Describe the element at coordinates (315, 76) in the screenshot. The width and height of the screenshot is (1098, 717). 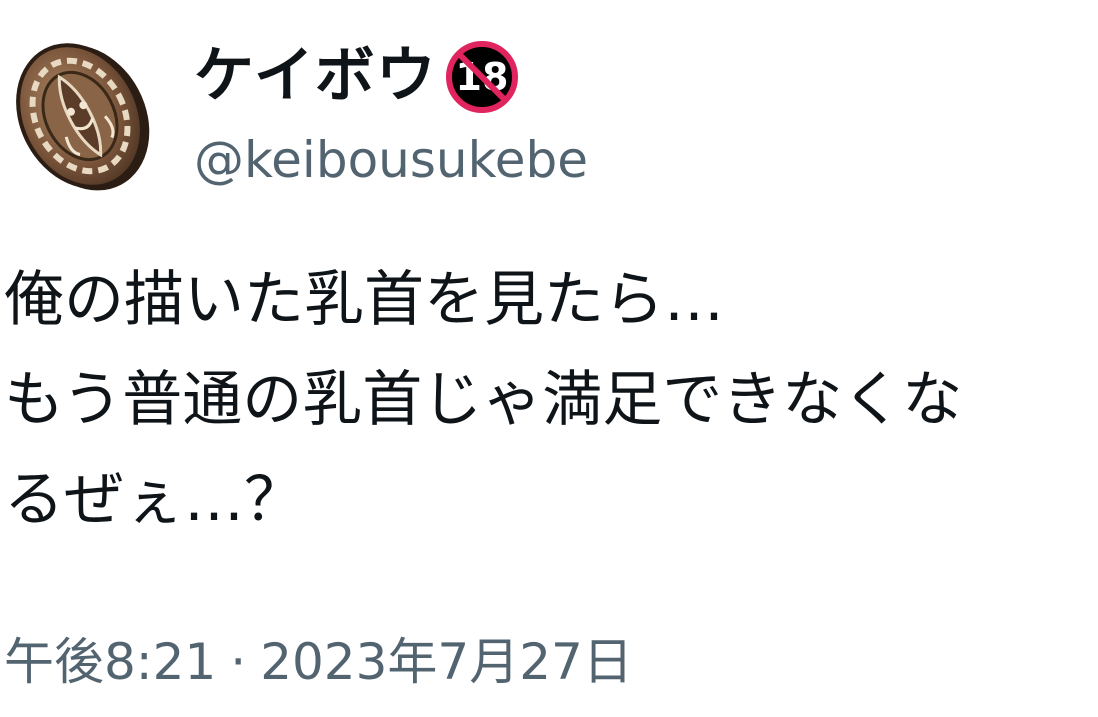
I see `display-name: ケイボウ` at that location.